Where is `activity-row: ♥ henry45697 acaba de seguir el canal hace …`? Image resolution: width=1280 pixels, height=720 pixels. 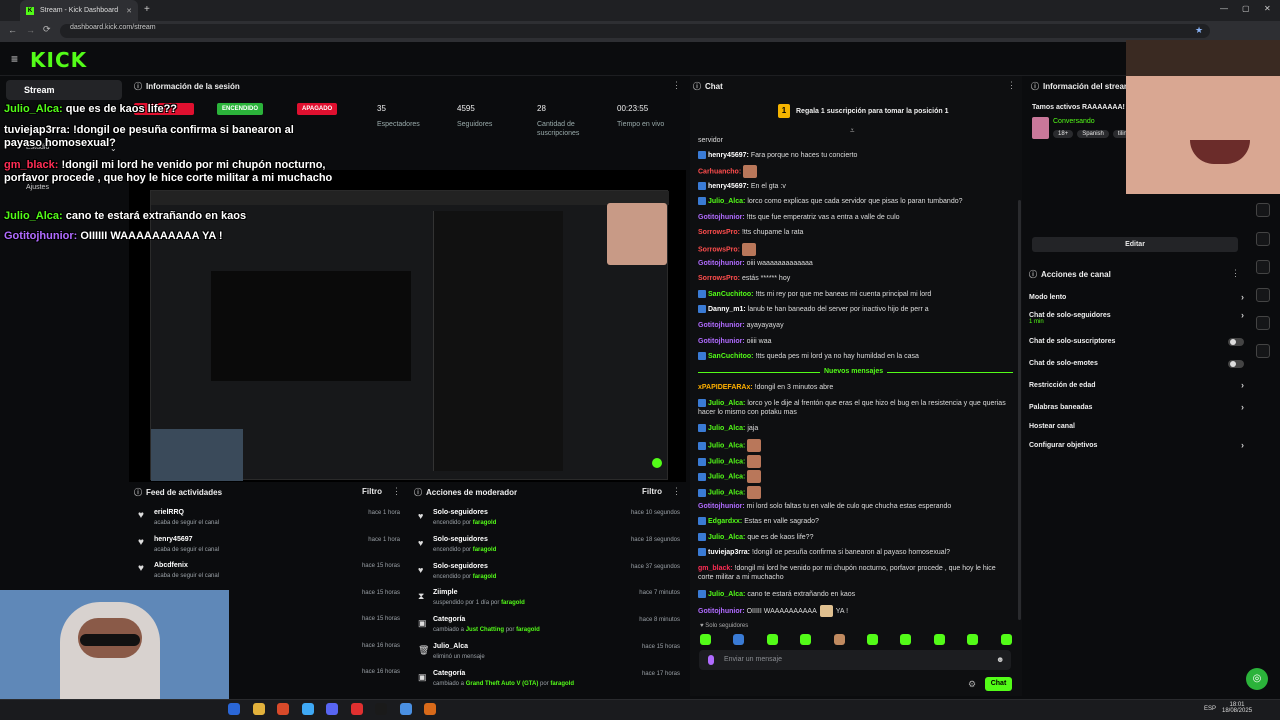
activity-row: ♥ henry45697 acaba de seguir el canal hace … is located at coordinates (268, 548).